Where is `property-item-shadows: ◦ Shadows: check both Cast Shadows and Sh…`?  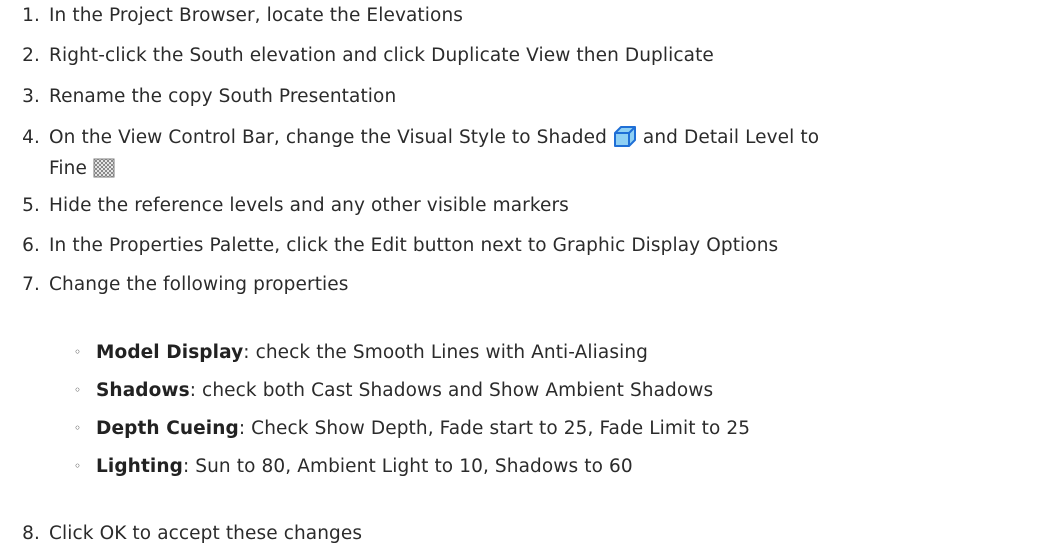 property-item-shadows: ◦ Shadows: check both Cast Shadows and Sh… is located at coordinates (393, 390).